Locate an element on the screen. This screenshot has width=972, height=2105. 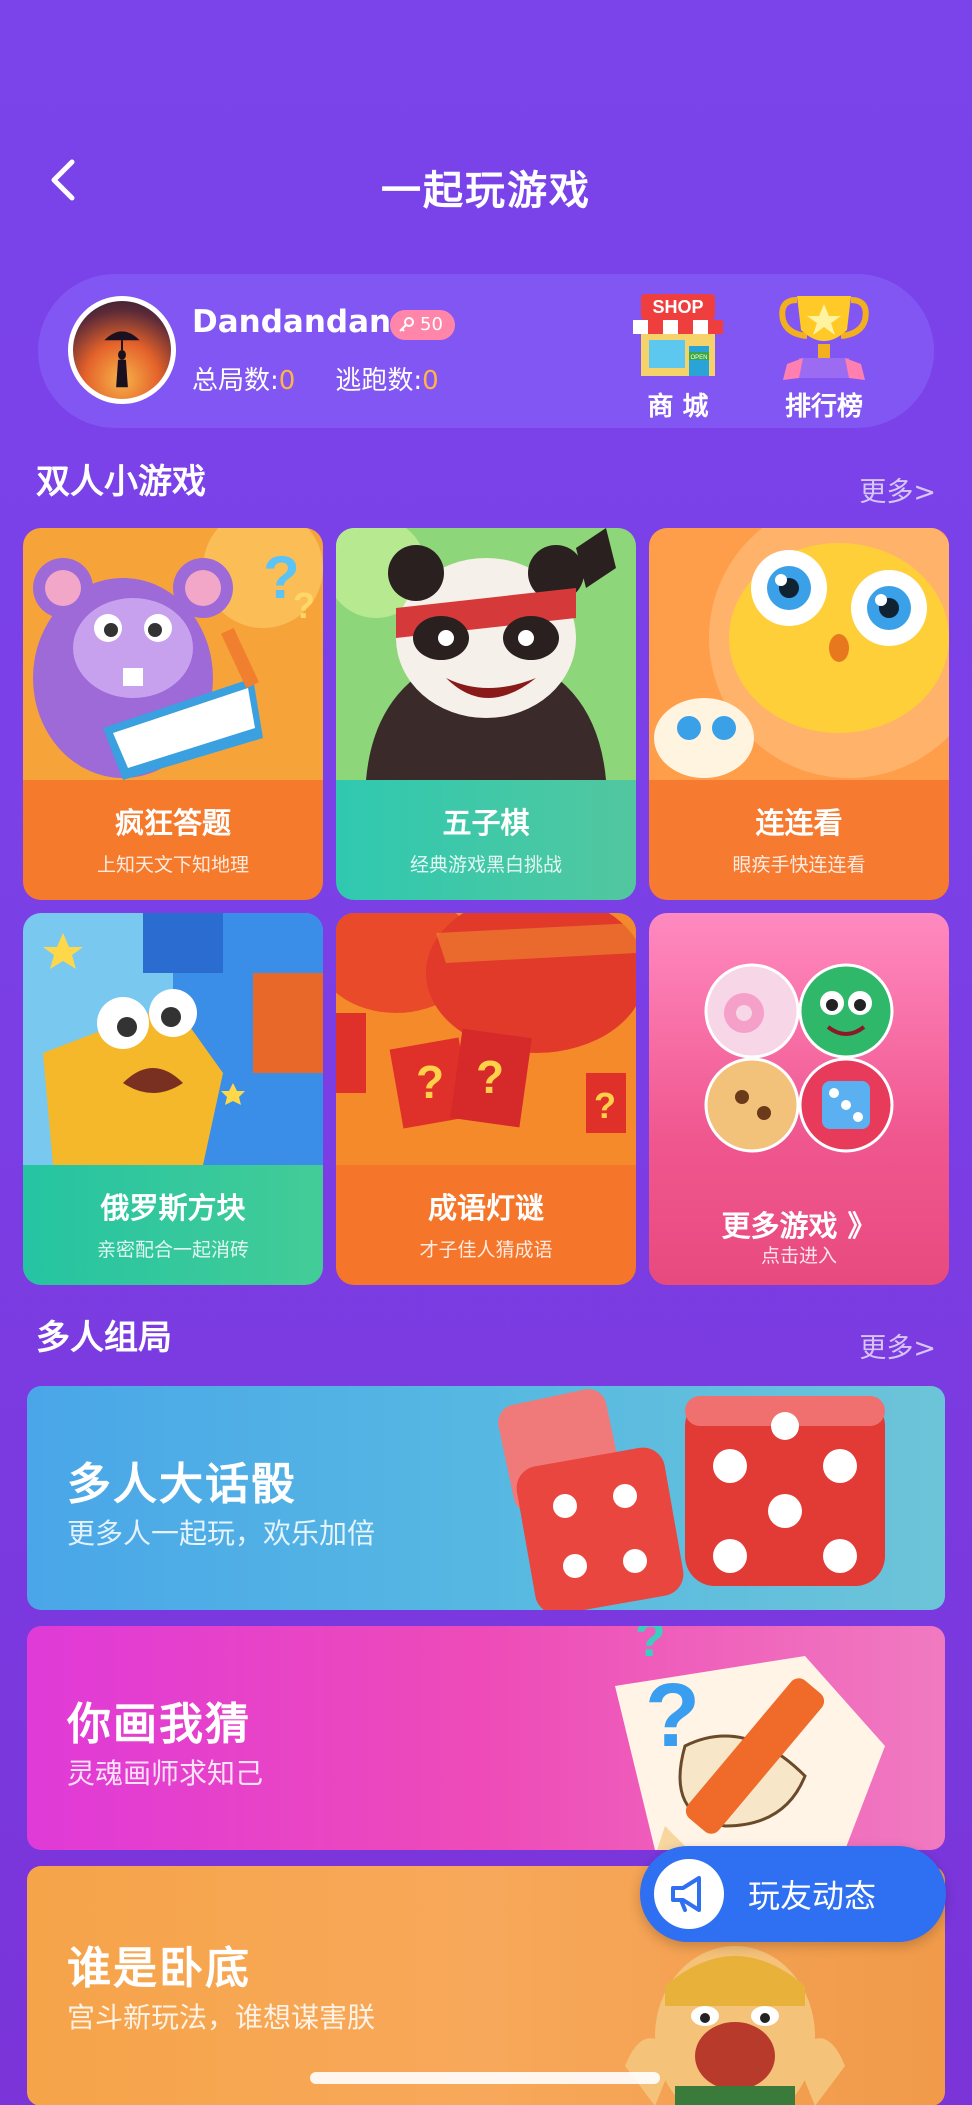
quiz-info: 疯狂答题 上知天文下知地理 is located at coordinates (173, 840).